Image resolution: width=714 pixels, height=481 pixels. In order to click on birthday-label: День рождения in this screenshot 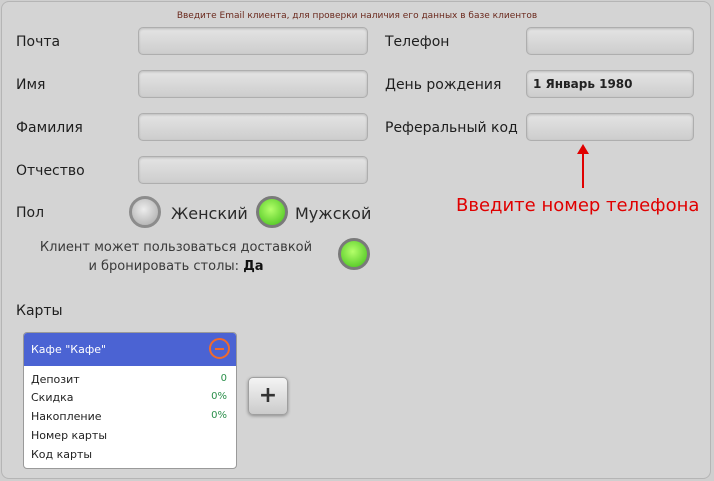, I will do `click(443, 85)`.